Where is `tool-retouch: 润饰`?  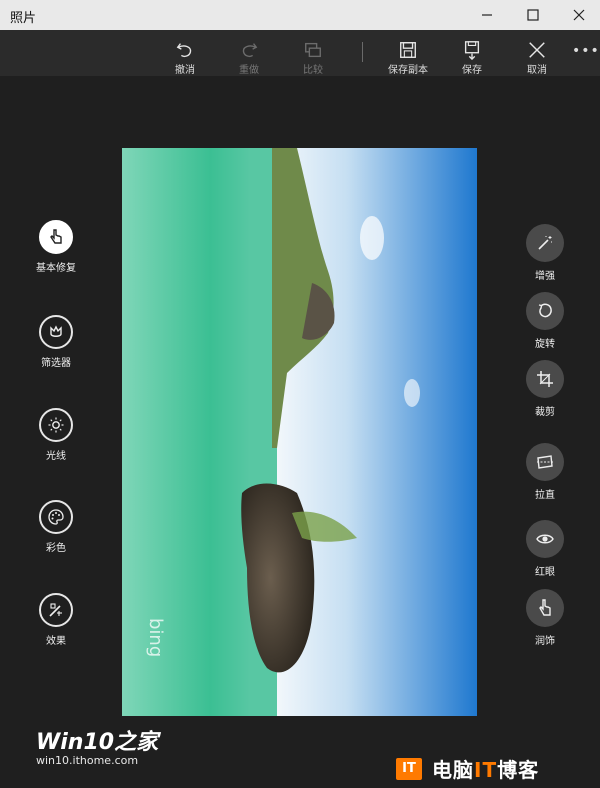
tool-retouch: 润饰 is located at coordinates (545, 618).